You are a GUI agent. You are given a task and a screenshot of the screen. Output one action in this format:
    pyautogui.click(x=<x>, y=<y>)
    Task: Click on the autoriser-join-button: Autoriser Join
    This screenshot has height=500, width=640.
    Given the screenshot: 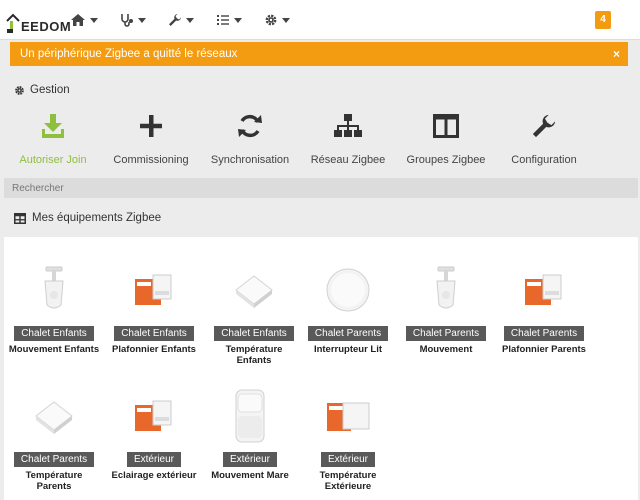 What is the action you would take?
    pyautogui.click(x=53, y=138)
    